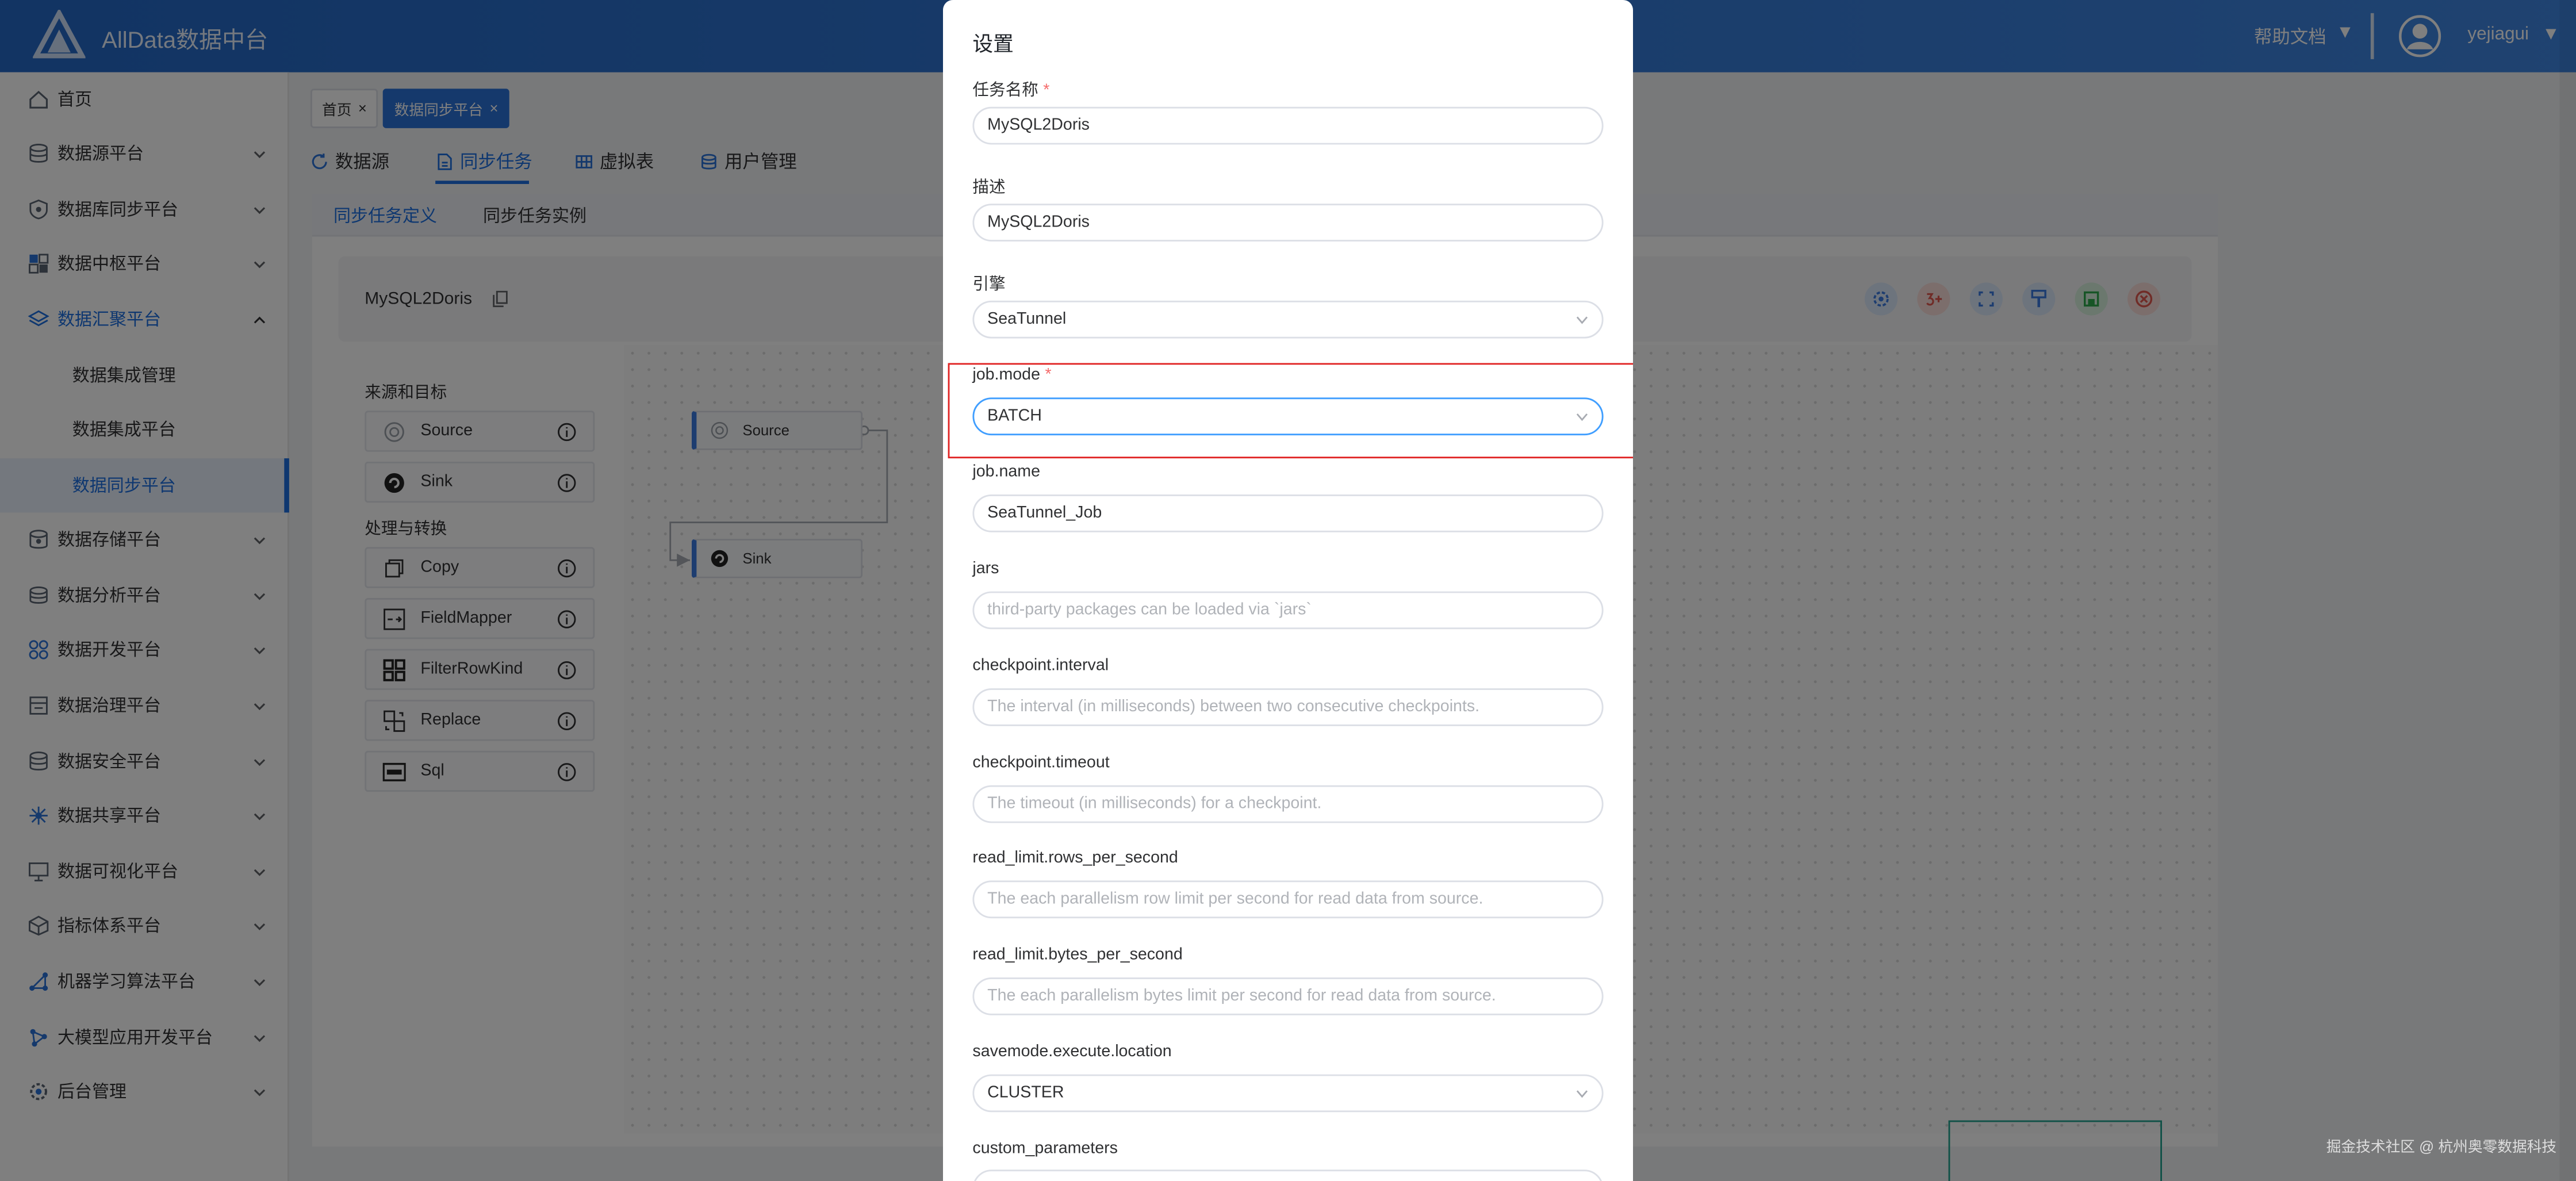 The image size is (2576, 1181). Describe the element at coordinates (989, 285) in the screenshot. I see `engine-label: 引擎` at that location.